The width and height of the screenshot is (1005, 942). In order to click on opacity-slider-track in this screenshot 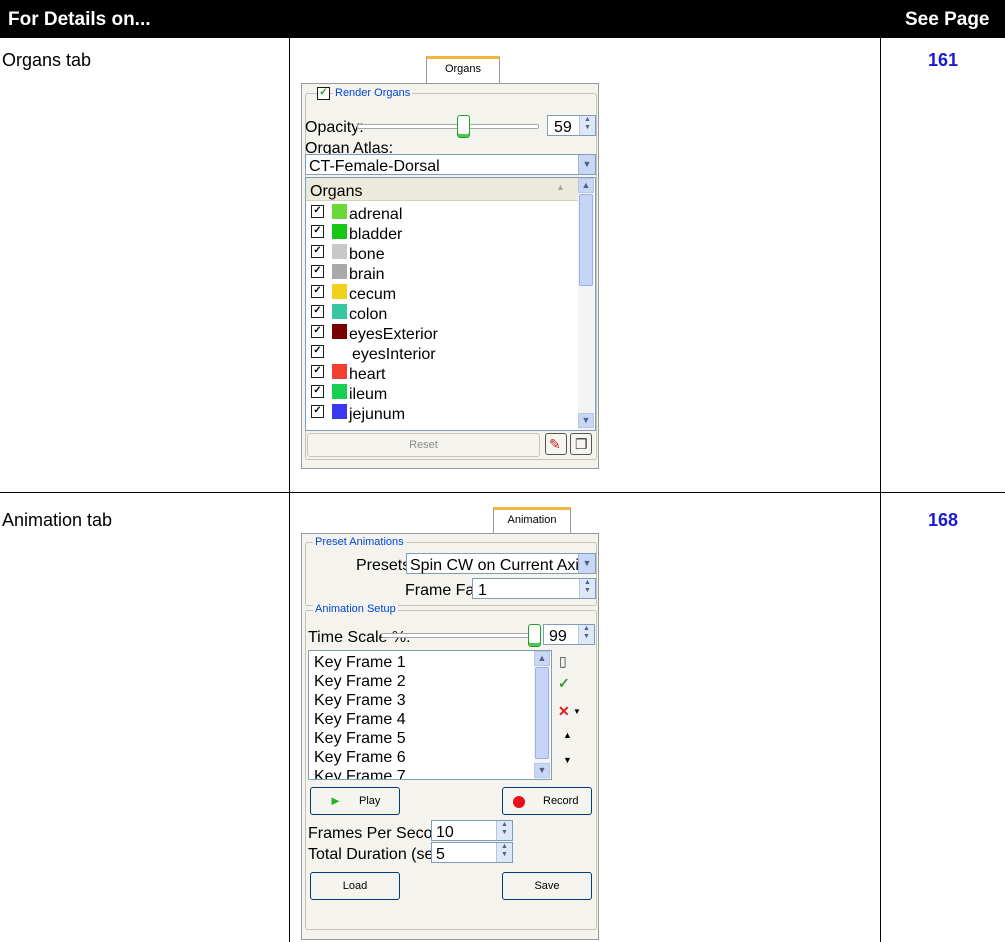, I will do `click(448, 126)`.